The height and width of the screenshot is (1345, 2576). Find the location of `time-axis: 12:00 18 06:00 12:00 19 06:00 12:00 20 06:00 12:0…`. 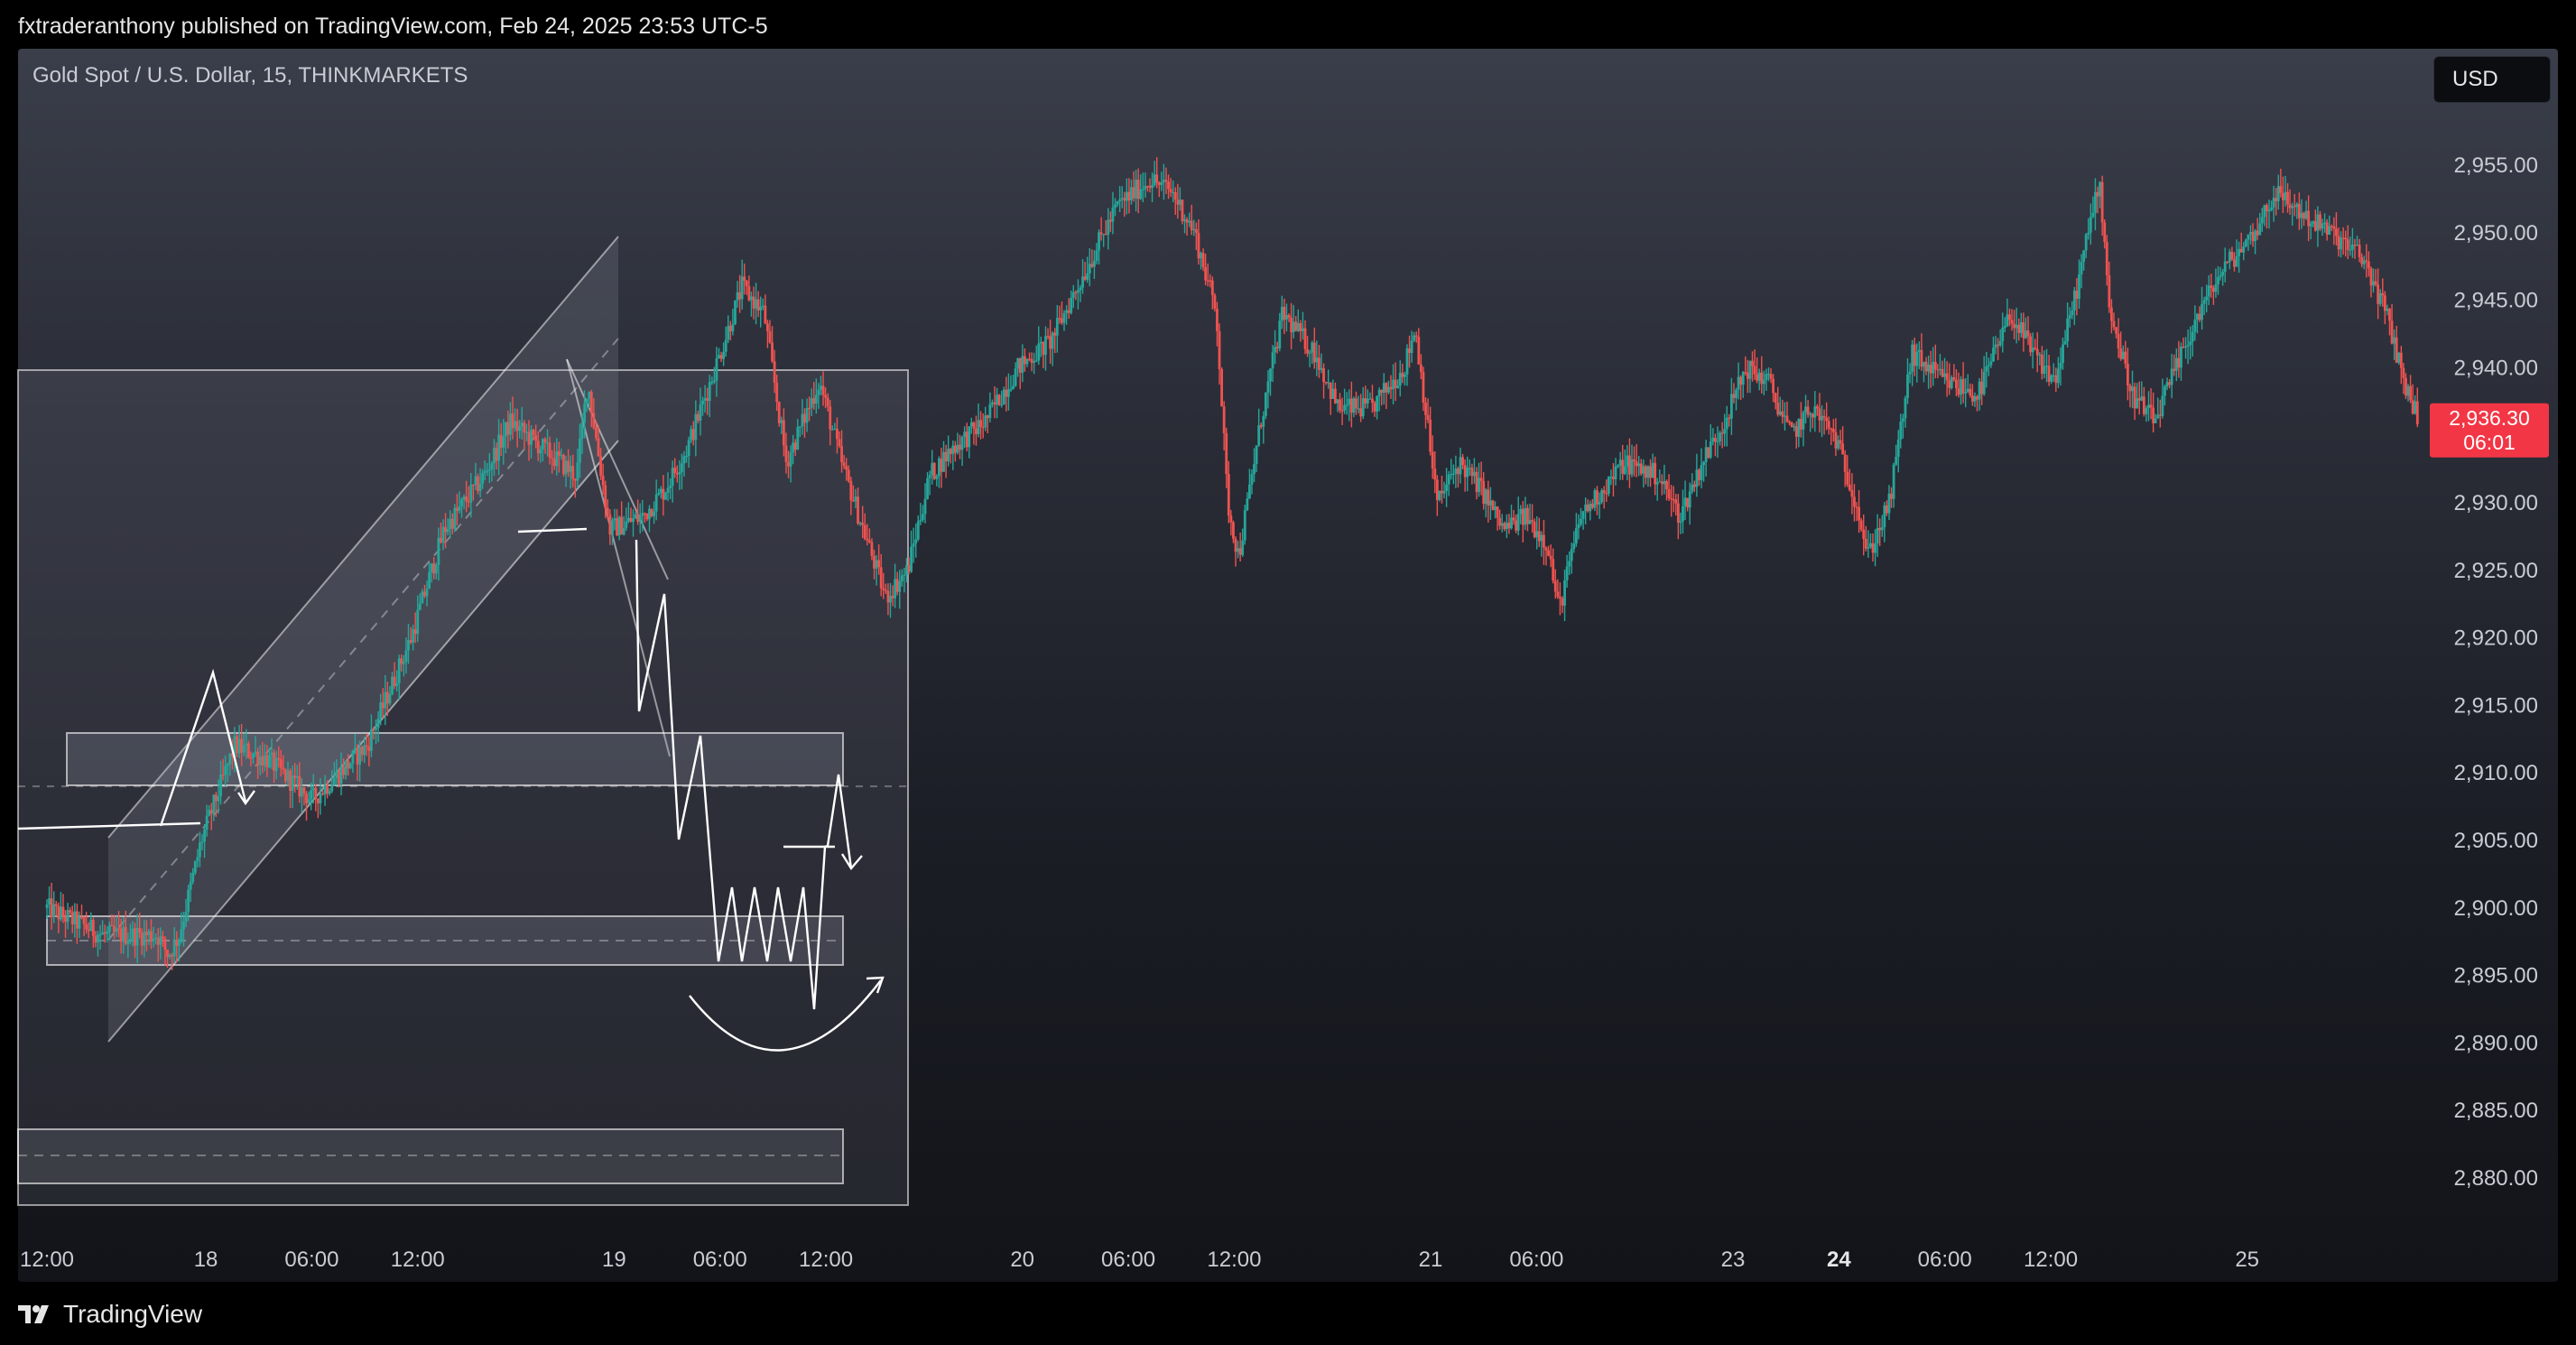

time-axis: 12:00 18 06:00 12:00 19 06:00 12:00 20 06:00 12:0… is located at coordinates (1139, 1260).